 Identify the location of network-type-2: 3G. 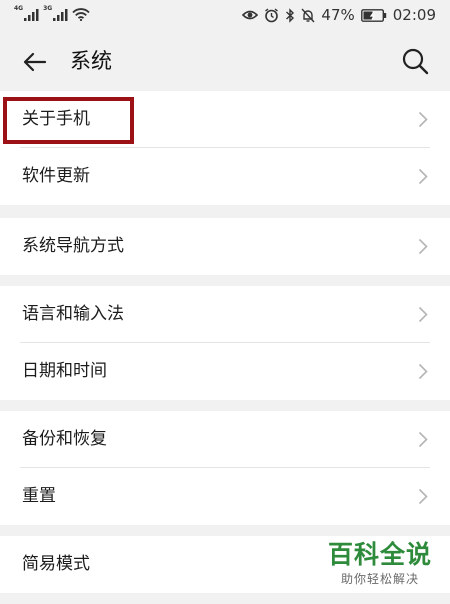
(48, 8).